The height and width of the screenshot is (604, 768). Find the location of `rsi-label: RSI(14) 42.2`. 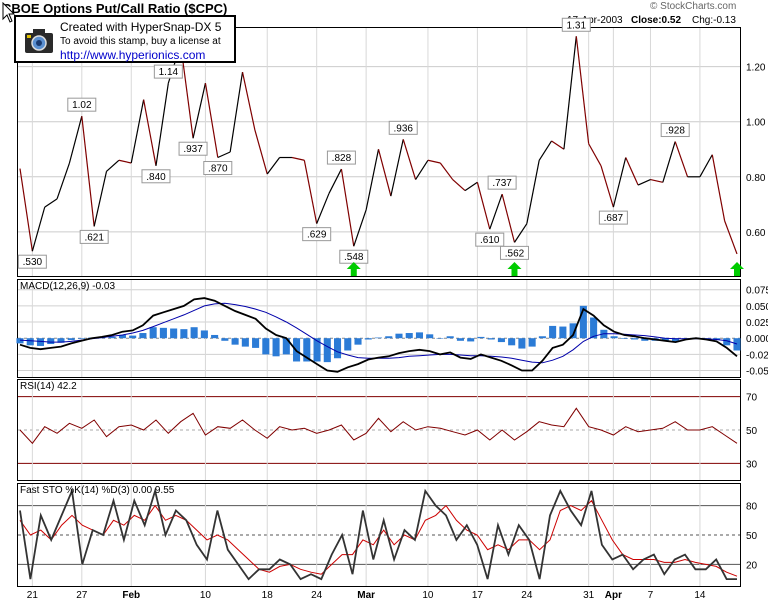

rsi-label: RSI(14) 42.2 is located at coordinates (48, 386).